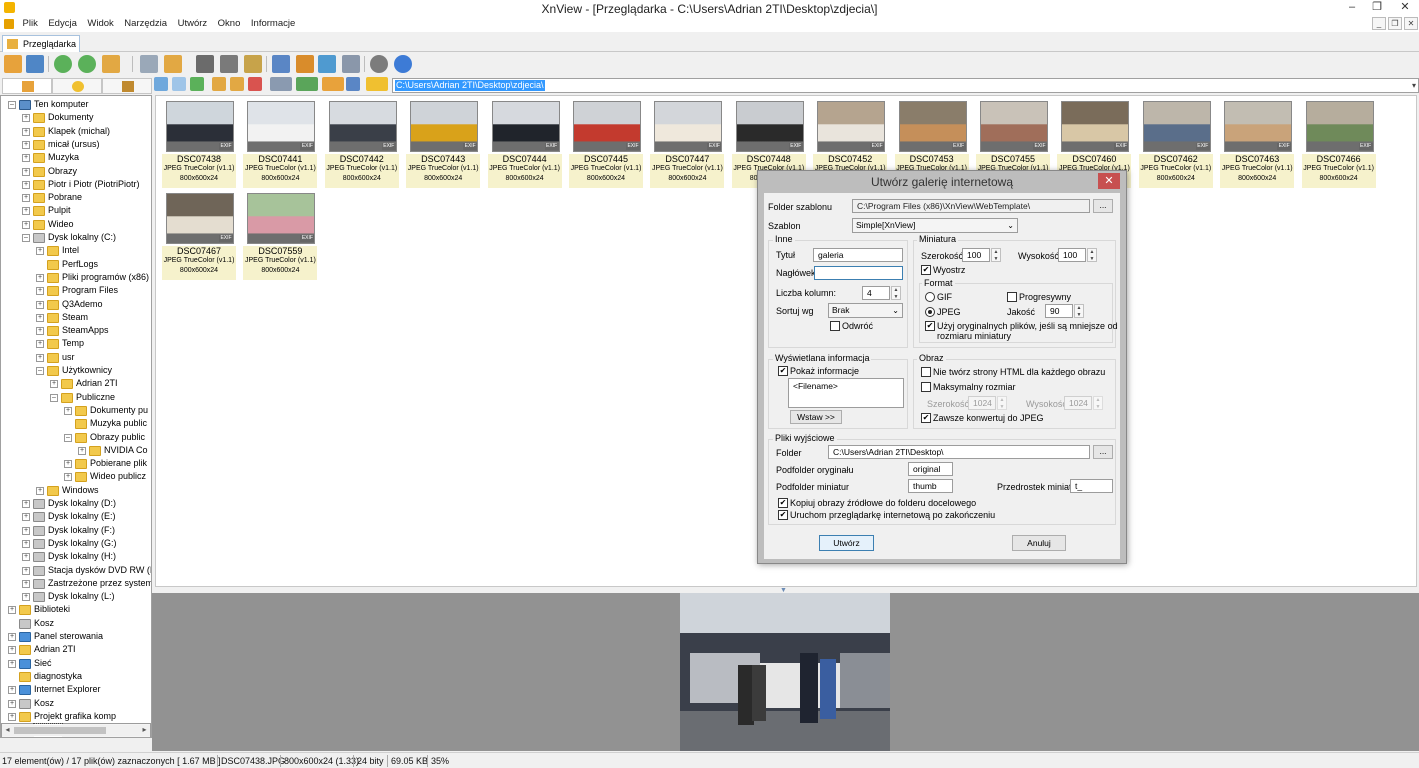 The width and height of the screenshot is (1419, 768). Describe the element at coordinates (76, 476) in the screenshot. I see `tree-node: + Wideo publicz` at that location.